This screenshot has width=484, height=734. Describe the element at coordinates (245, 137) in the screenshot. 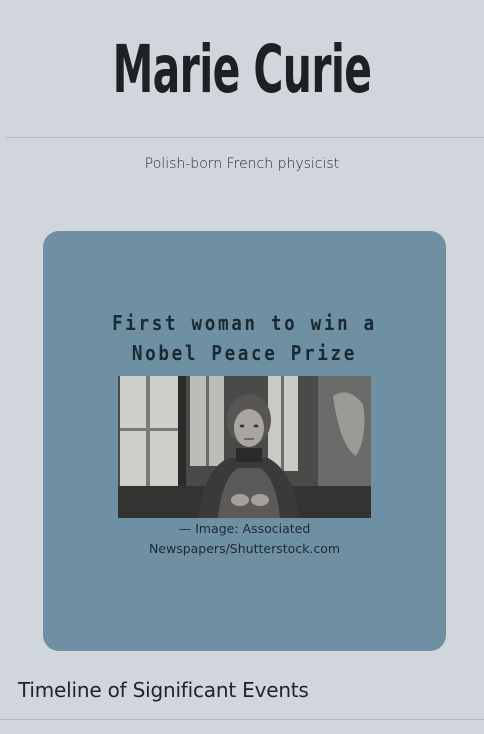

I see `header-divider` at that location.